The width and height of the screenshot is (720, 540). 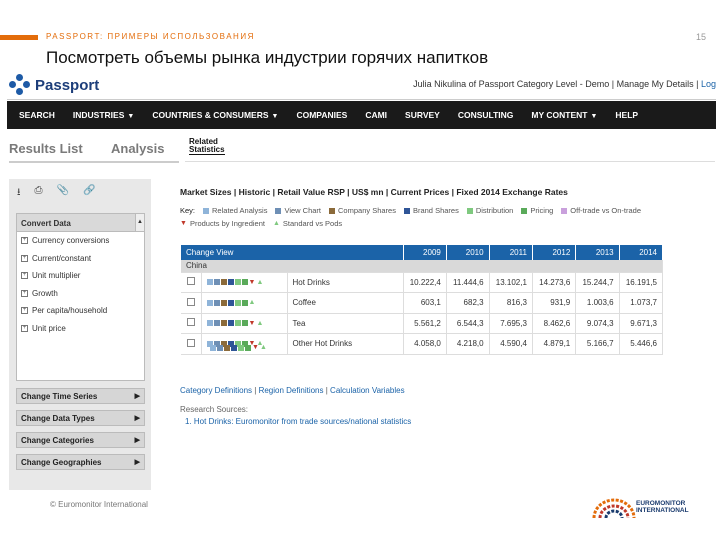 I want to click on attach-icon: 📎, so click(x=63, y=193).